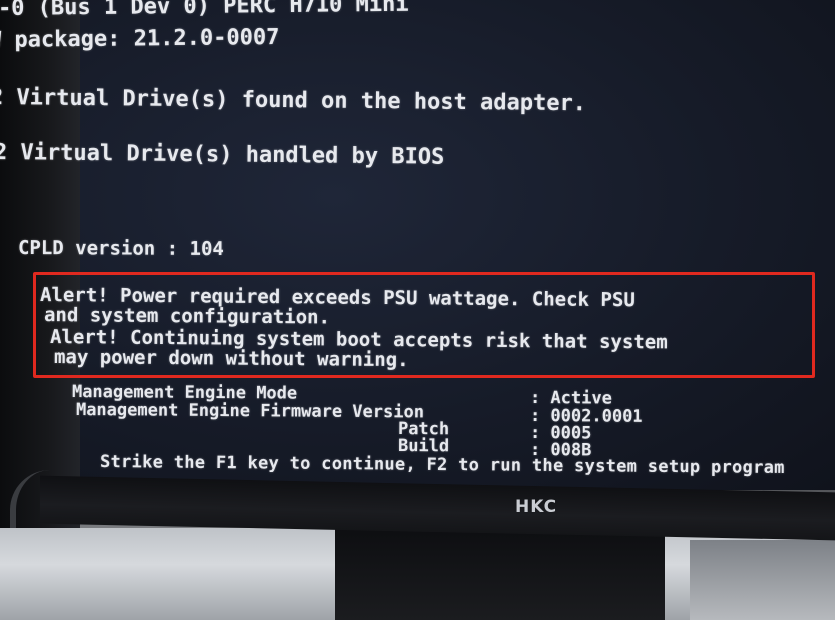 The height and width of the screenshot is (620, 835). Describe the element at coordinates (222, 155) in the screenshot. I see `virtual-drives-handled-line: 2 Virtual Drive(s) handled by BIOS` at that location.